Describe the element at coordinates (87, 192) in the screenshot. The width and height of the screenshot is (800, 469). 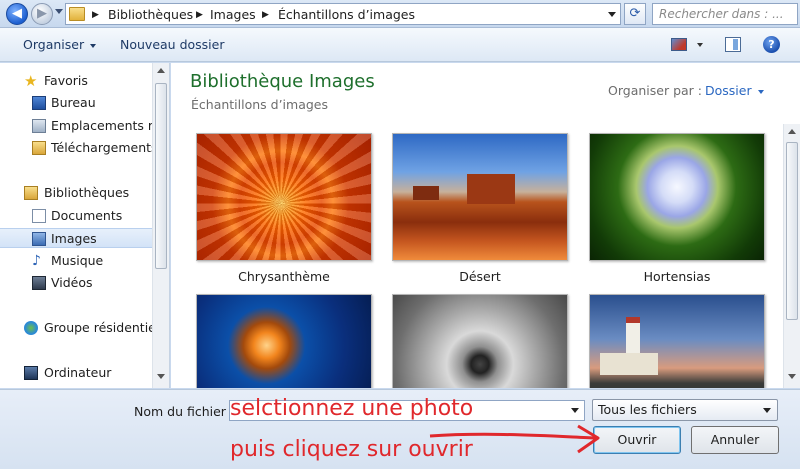
I see `nav-item-label: Bibliothèques` at that location.